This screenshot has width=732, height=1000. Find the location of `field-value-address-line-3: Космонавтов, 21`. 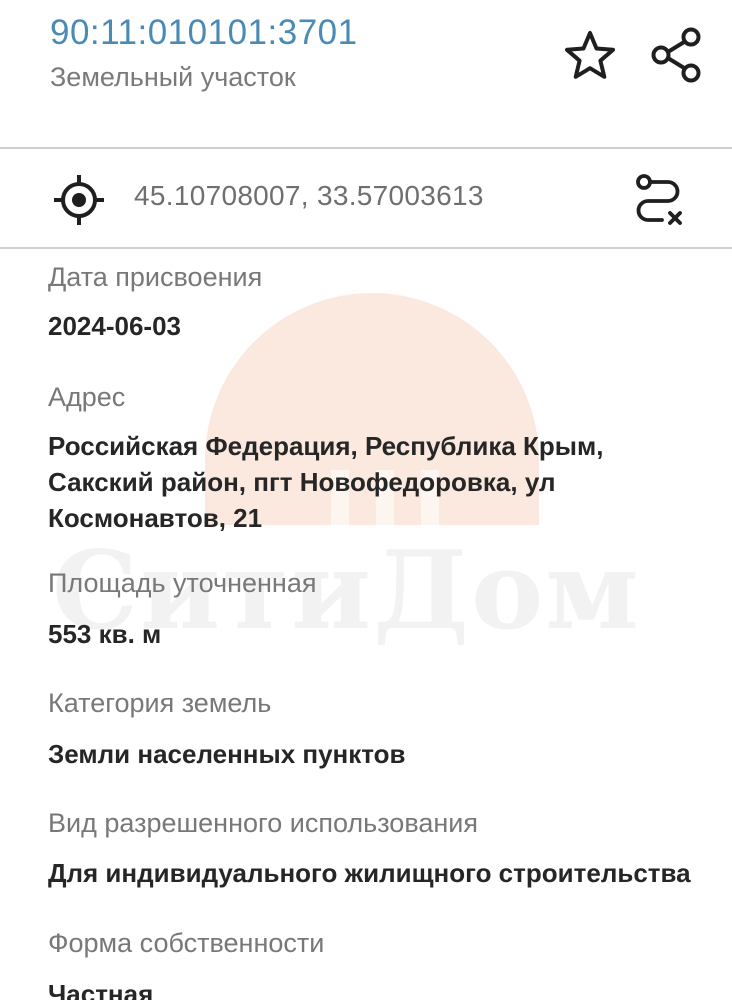

field-value-address-line-3: Космонавтов, 21 is located at coordinates (155, 518).